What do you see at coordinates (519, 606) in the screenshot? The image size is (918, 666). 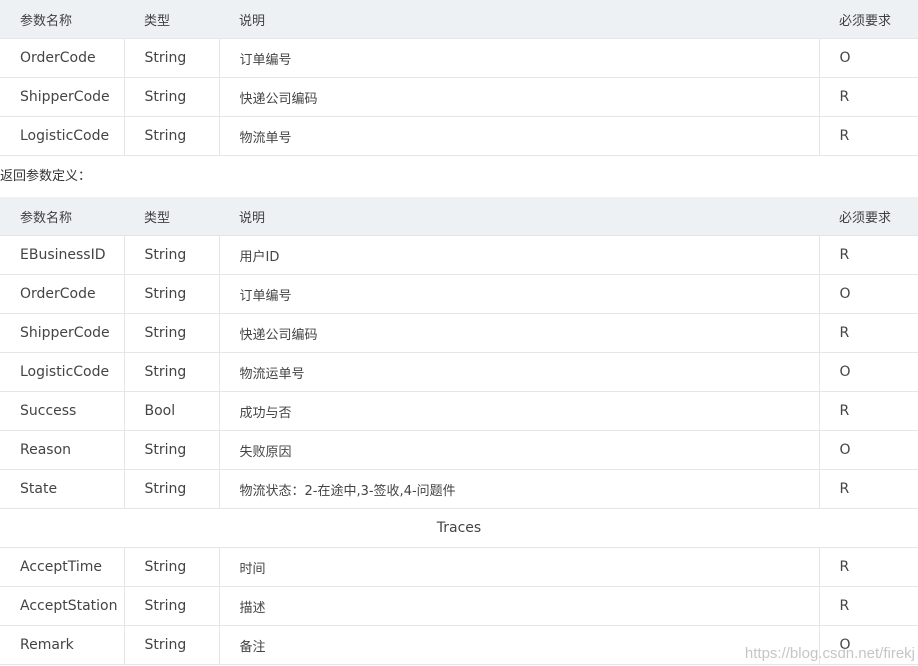 I see `param-desc: 描述` at bounding box center [519, 606].